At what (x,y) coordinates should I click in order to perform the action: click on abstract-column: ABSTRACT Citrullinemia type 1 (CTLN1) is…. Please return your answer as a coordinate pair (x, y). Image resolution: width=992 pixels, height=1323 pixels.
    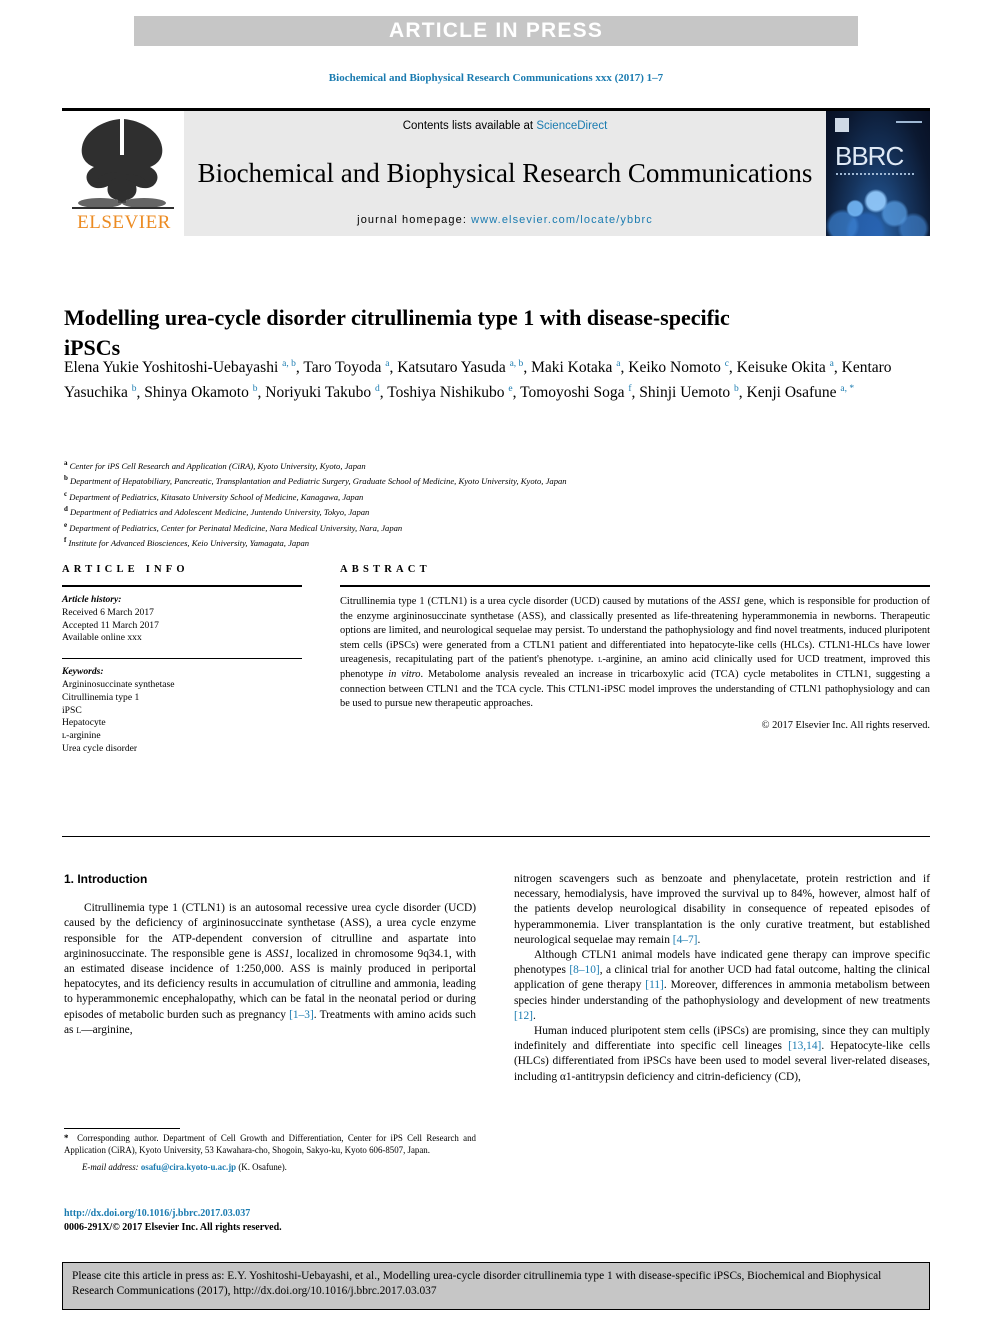
    Looking at the image, I should click on (635, 647).